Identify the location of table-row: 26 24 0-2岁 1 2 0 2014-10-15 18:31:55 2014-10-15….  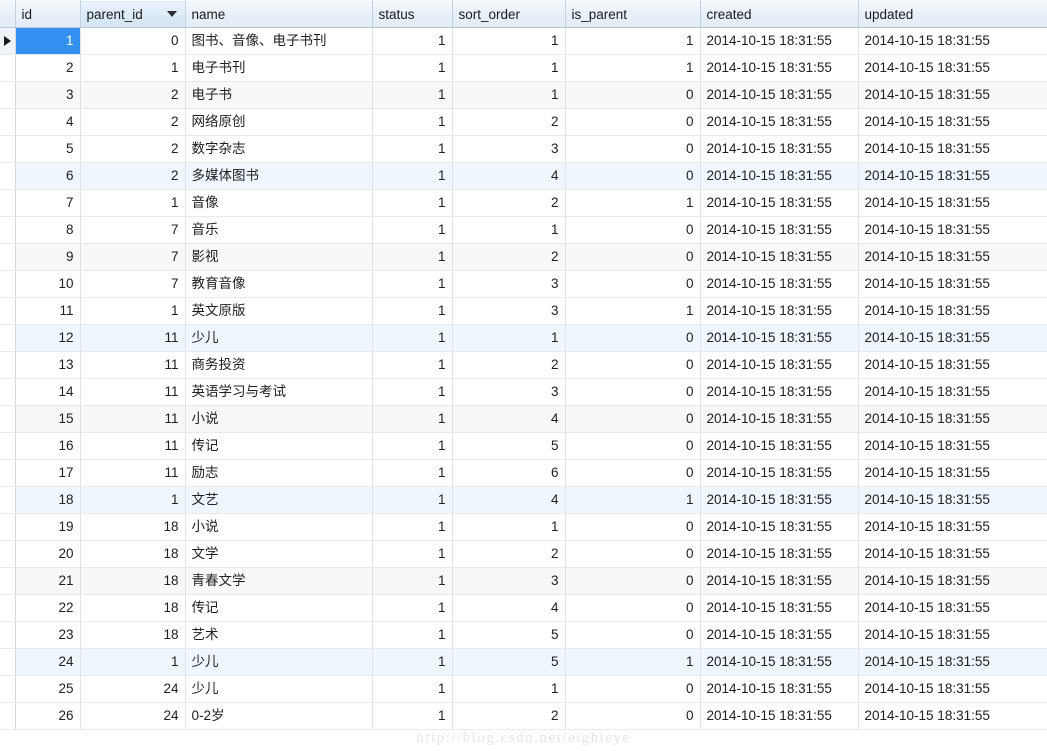
(523, 716).